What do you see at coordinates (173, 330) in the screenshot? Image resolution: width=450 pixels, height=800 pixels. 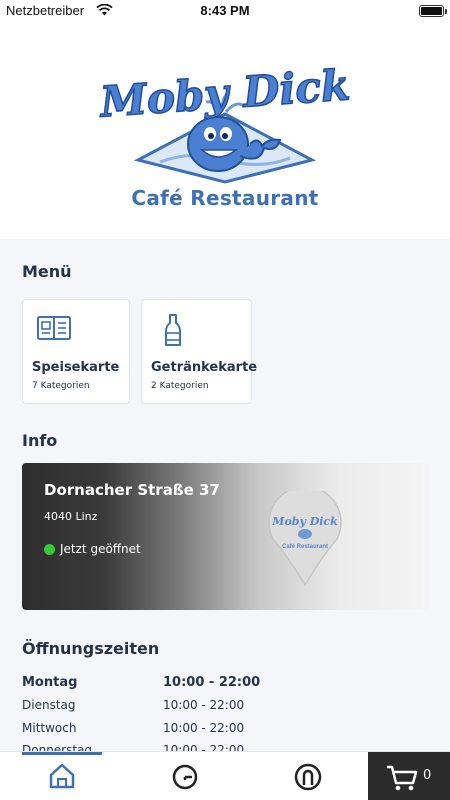 I see `bottle-icon` at bounding box center [173, 330].